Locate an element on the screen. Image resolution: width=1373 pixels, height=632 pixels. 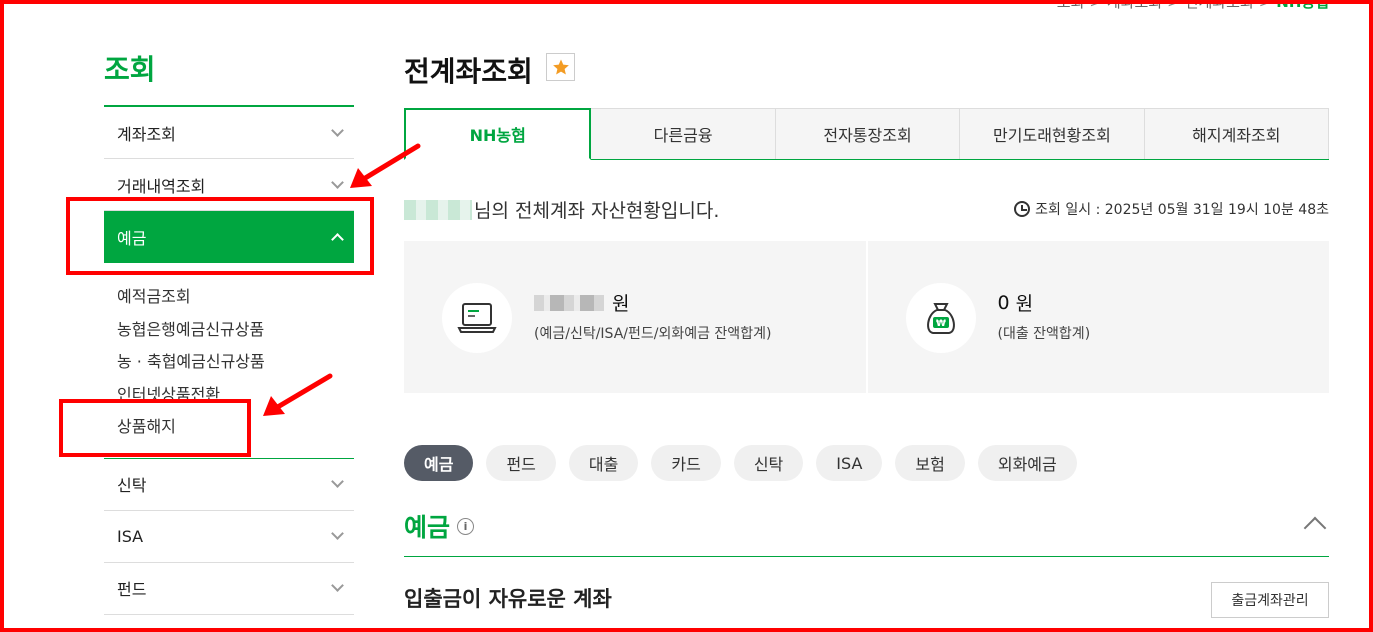
info-icon: i is located at coordinates (466, 526).